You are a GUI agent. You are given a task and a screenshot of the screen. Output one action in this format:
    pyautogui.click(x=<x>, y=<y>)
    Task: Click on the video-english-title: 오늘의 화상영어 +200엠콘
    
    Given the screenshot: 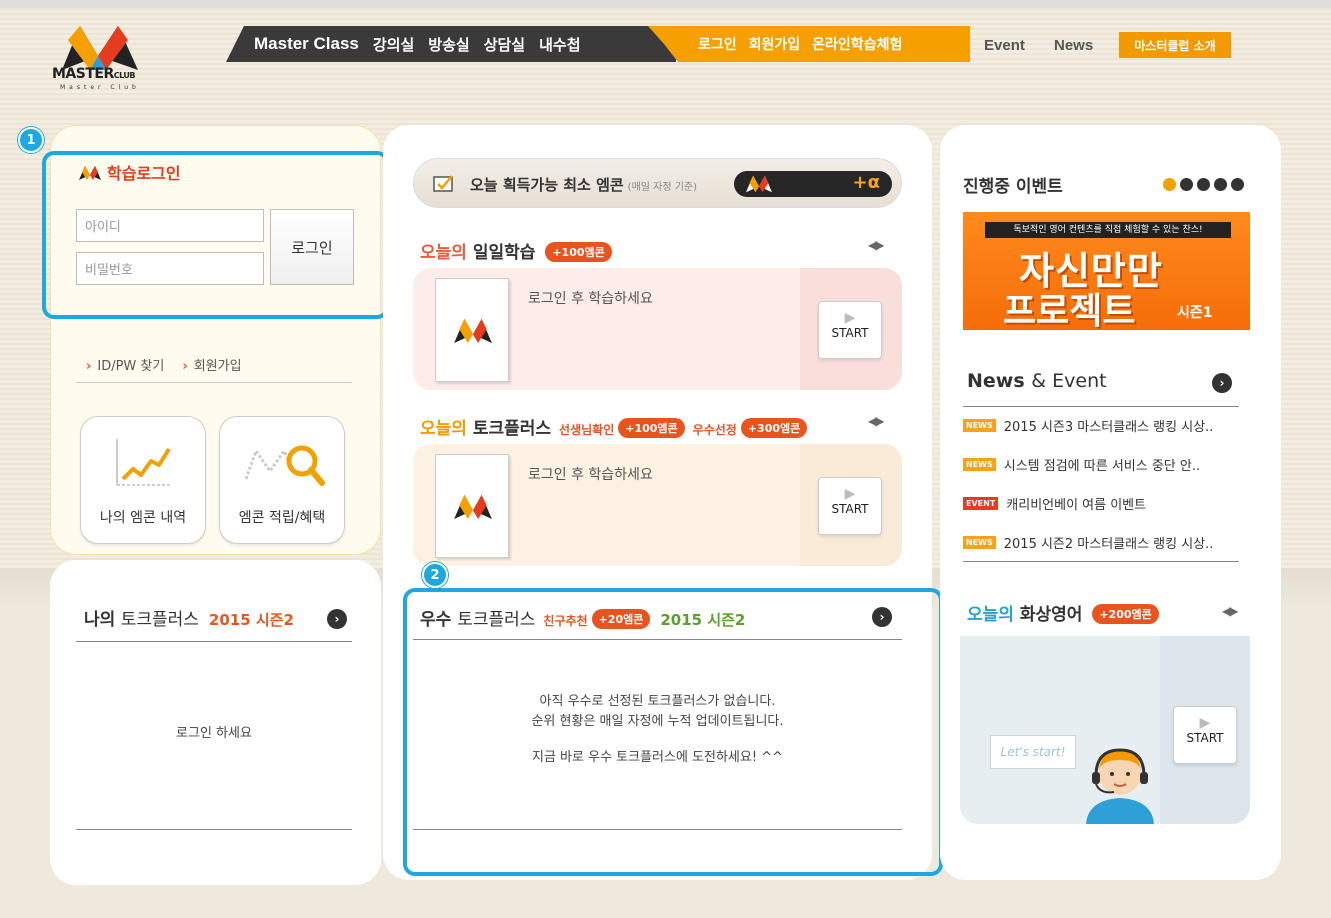 What is the action you would take?
    pyautogui.click(x=1063, y=612)
    